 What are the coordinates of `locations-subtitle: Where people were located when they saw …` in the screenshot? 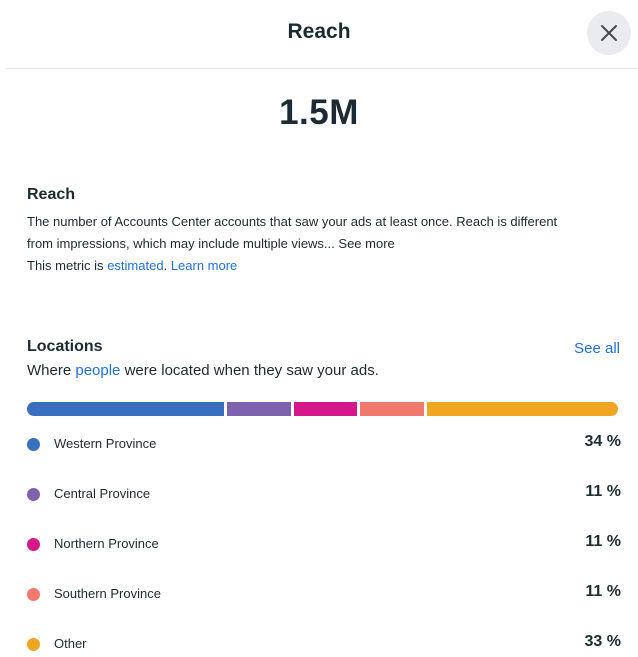 It's located at (203, 370).